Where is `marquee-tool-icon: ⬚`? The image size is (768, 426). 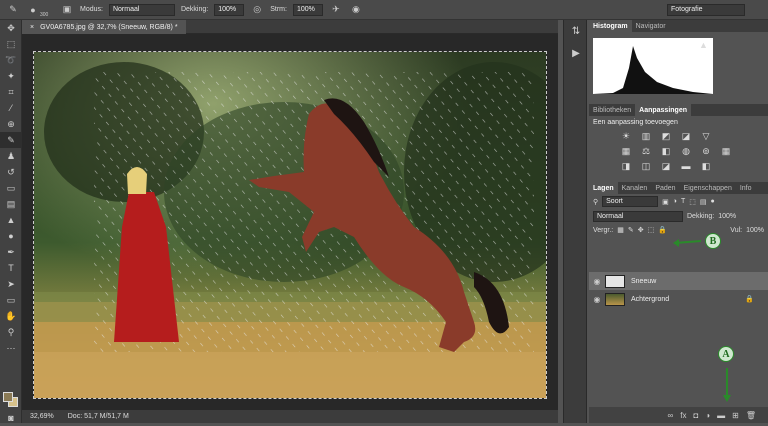 marquee-tool-icon: ⬚ is located at coordinates (11, 44).